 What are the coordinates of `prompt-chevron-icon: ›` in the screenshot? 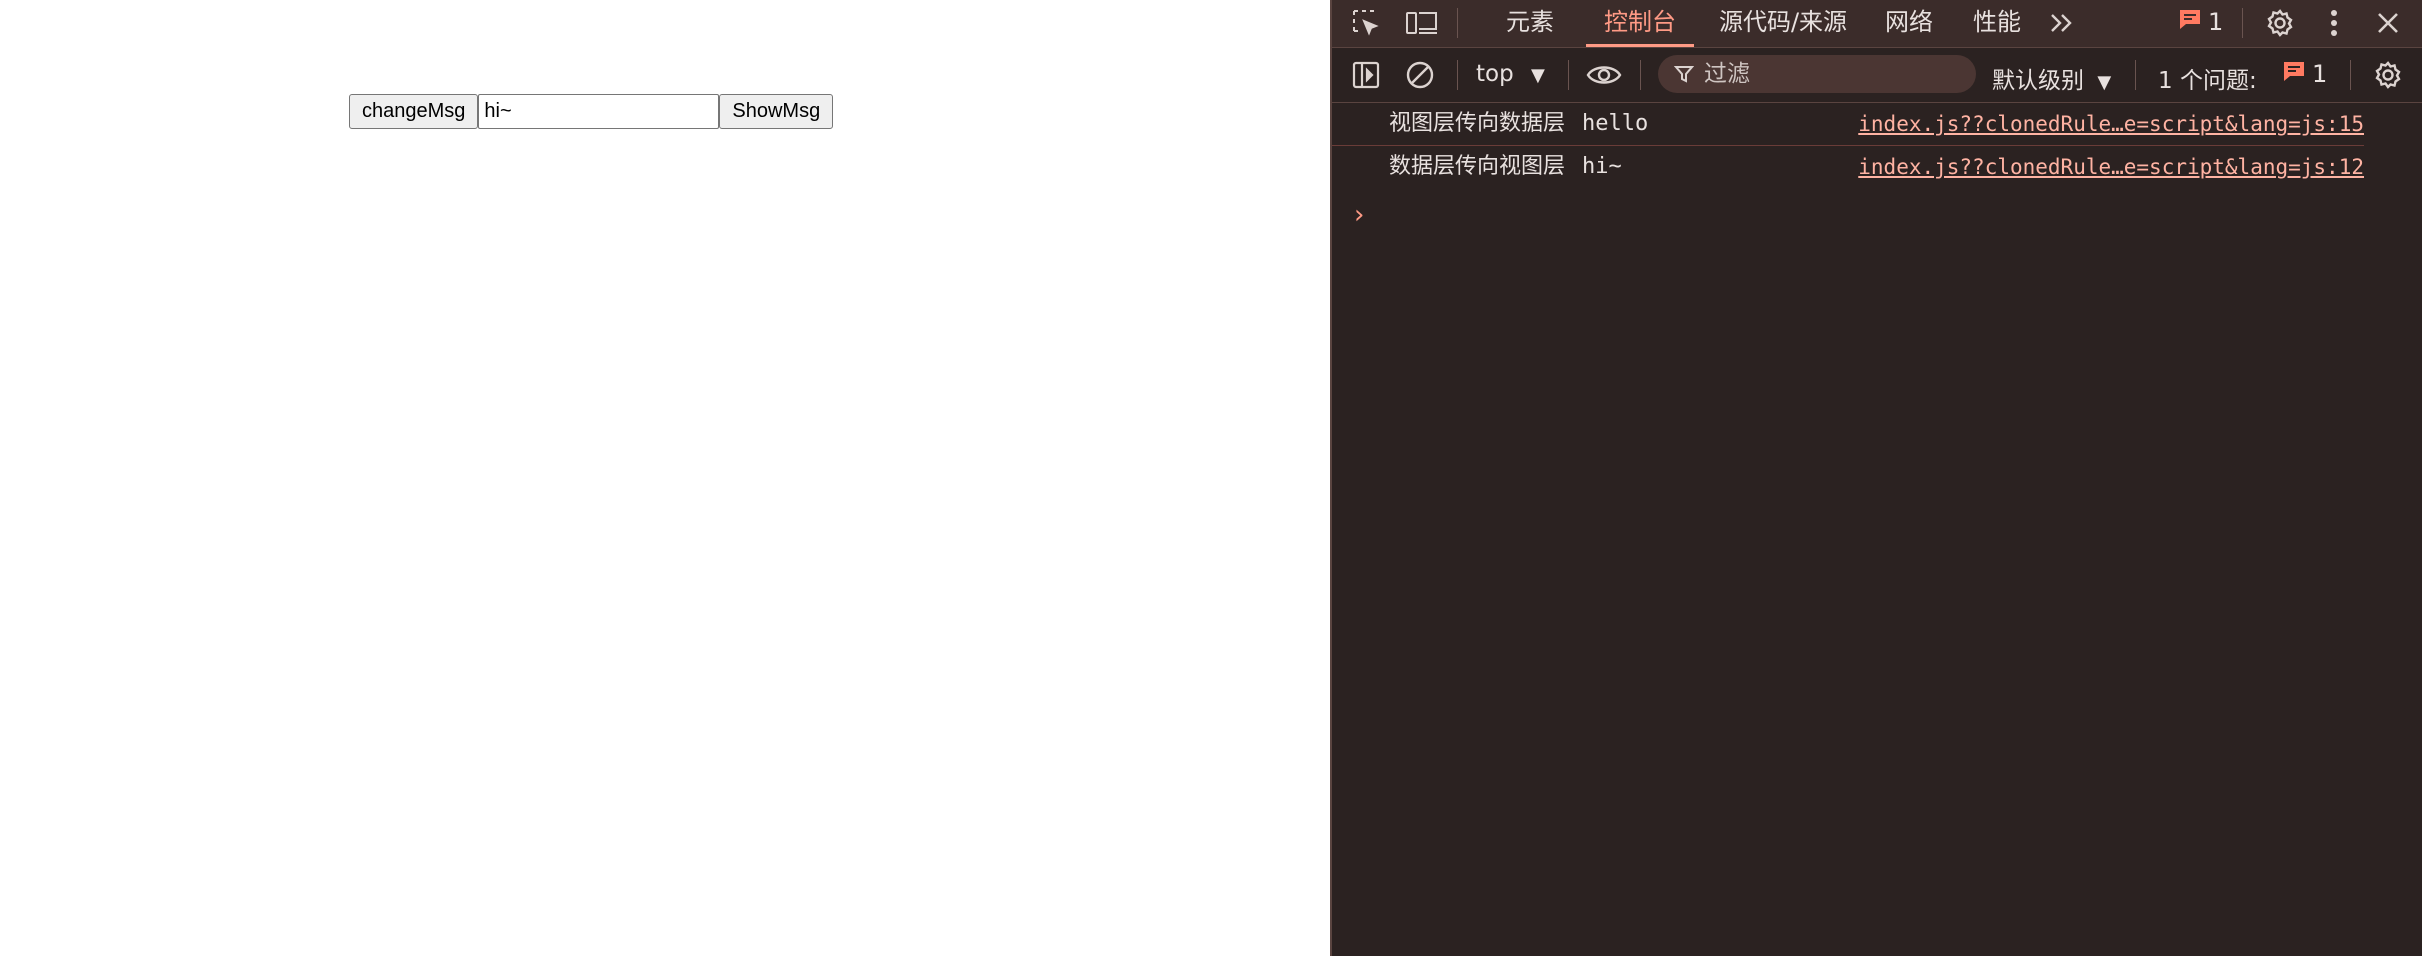 It's located at (1359, 215).